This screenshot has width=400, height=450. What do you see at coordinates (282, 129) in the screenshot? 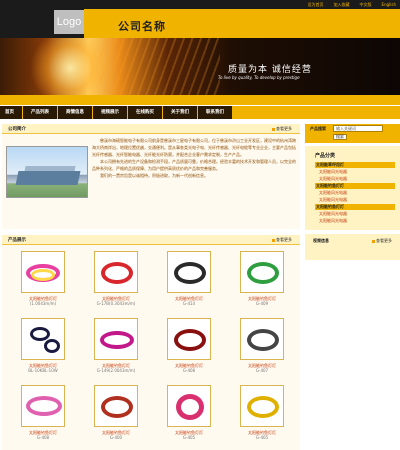
I see `company-intro-more-link: 查看更多` at bounding box center [282, 129].